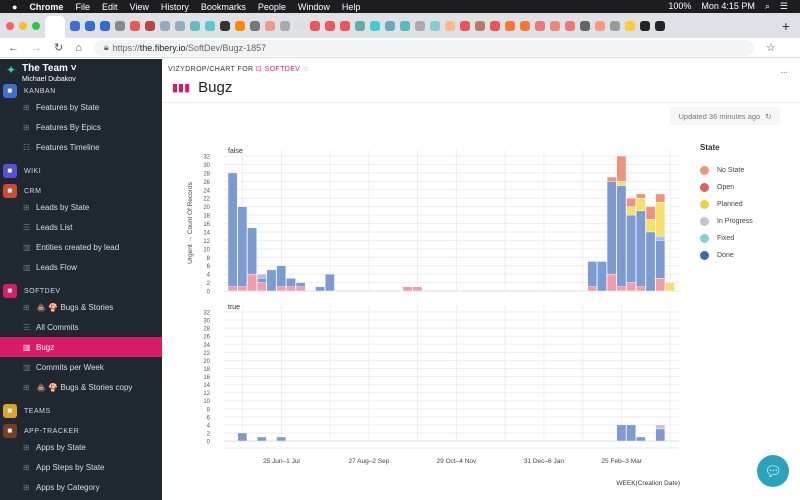 This screenshot has width=800, height=500. What do you see at coordinates (81, 147) in the screenshot?
I see `sidebar-item: ☷ Features Timeline` at bounding box center [81, 147].